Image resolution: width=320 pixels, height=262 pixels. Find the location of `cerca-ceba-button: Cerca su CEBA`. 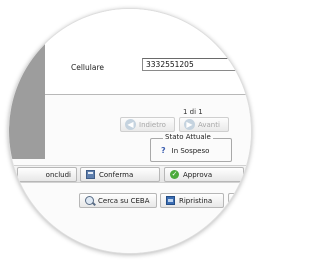

cerca-ceba-button: Cerca su CEBA is located at coordinates (118, 200).